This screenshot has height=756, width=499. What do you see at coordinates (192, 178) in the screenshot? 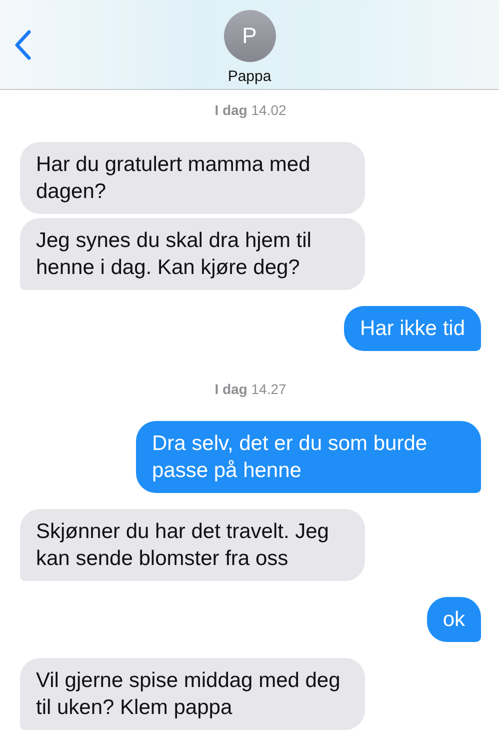
I see `received-message-bubble: Har du gratulert mamma med dagen?` at bounding box center [192, 178].